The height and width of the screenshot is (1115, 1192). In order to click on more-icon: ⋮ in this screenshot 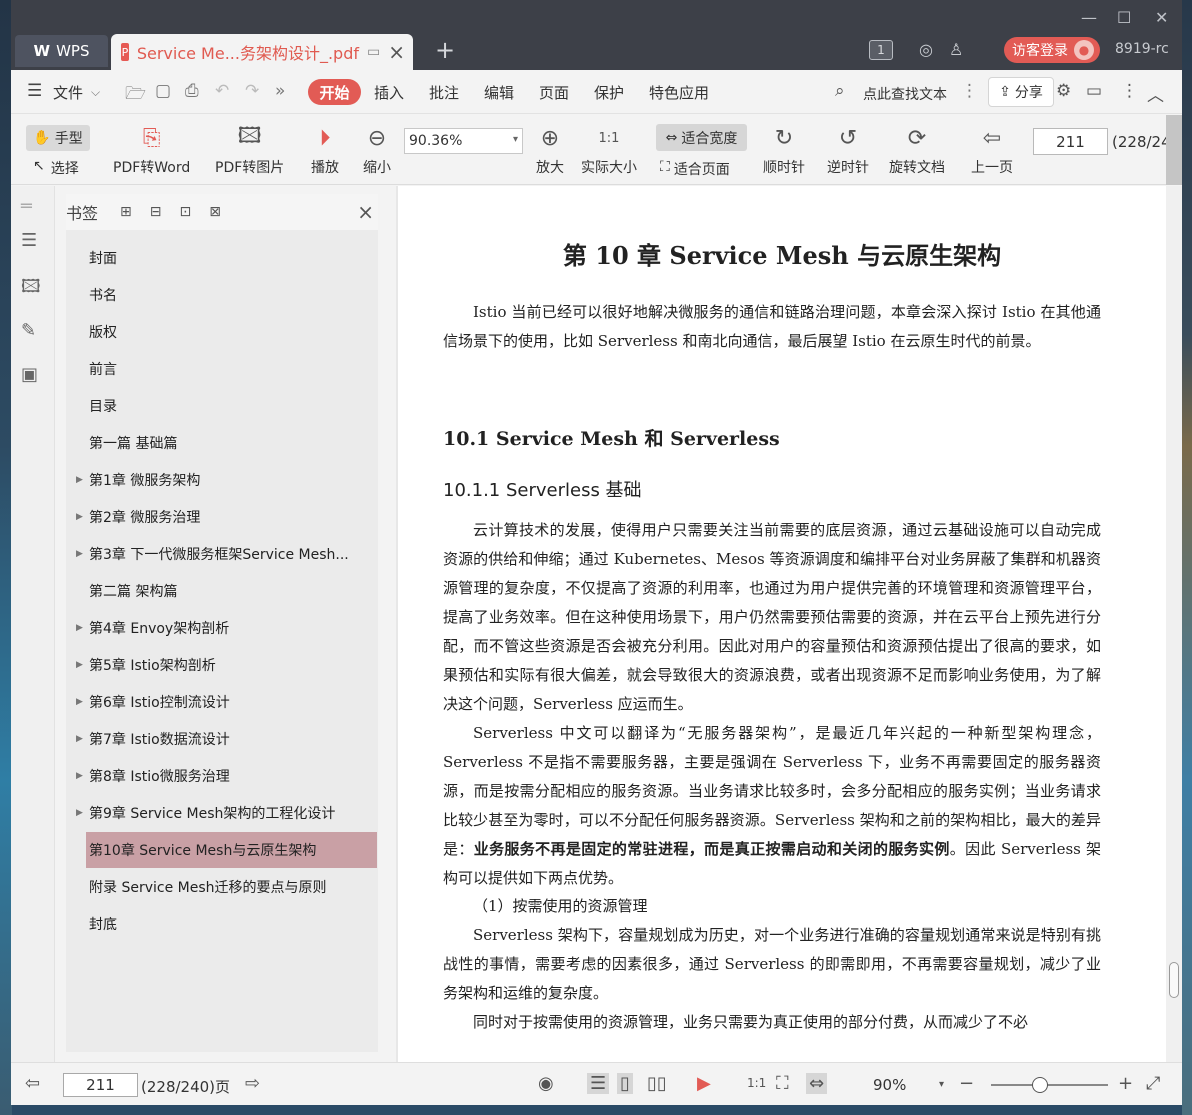, I will do `click(1129, 91)`.